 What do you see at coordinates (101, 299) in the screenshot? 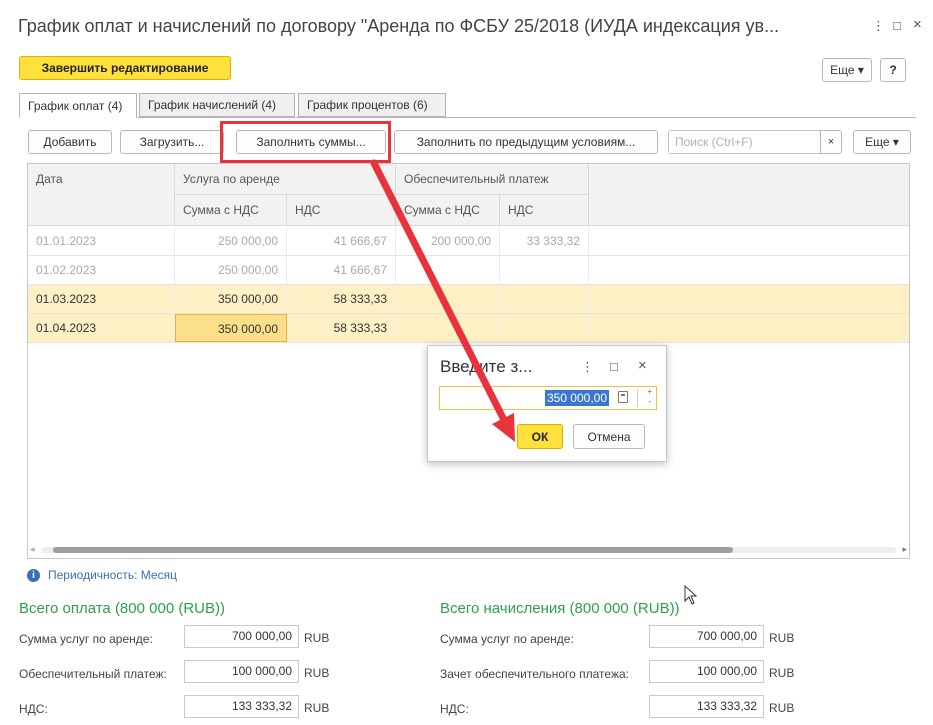
I see `cell-date: 01.03.2023` at bounding box center [101, 299].